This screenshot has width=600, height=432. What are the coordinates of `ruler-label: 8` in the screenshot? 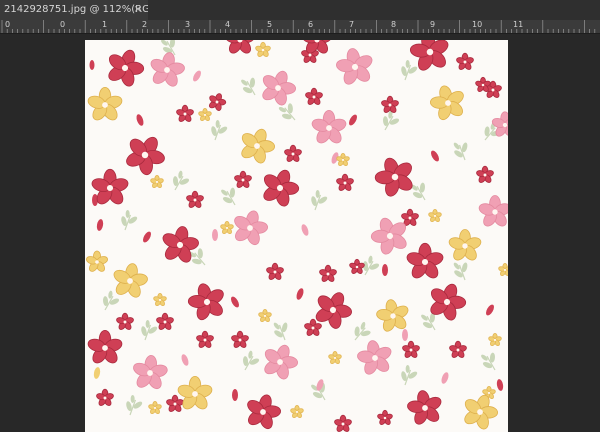 It's located at (394, 24).